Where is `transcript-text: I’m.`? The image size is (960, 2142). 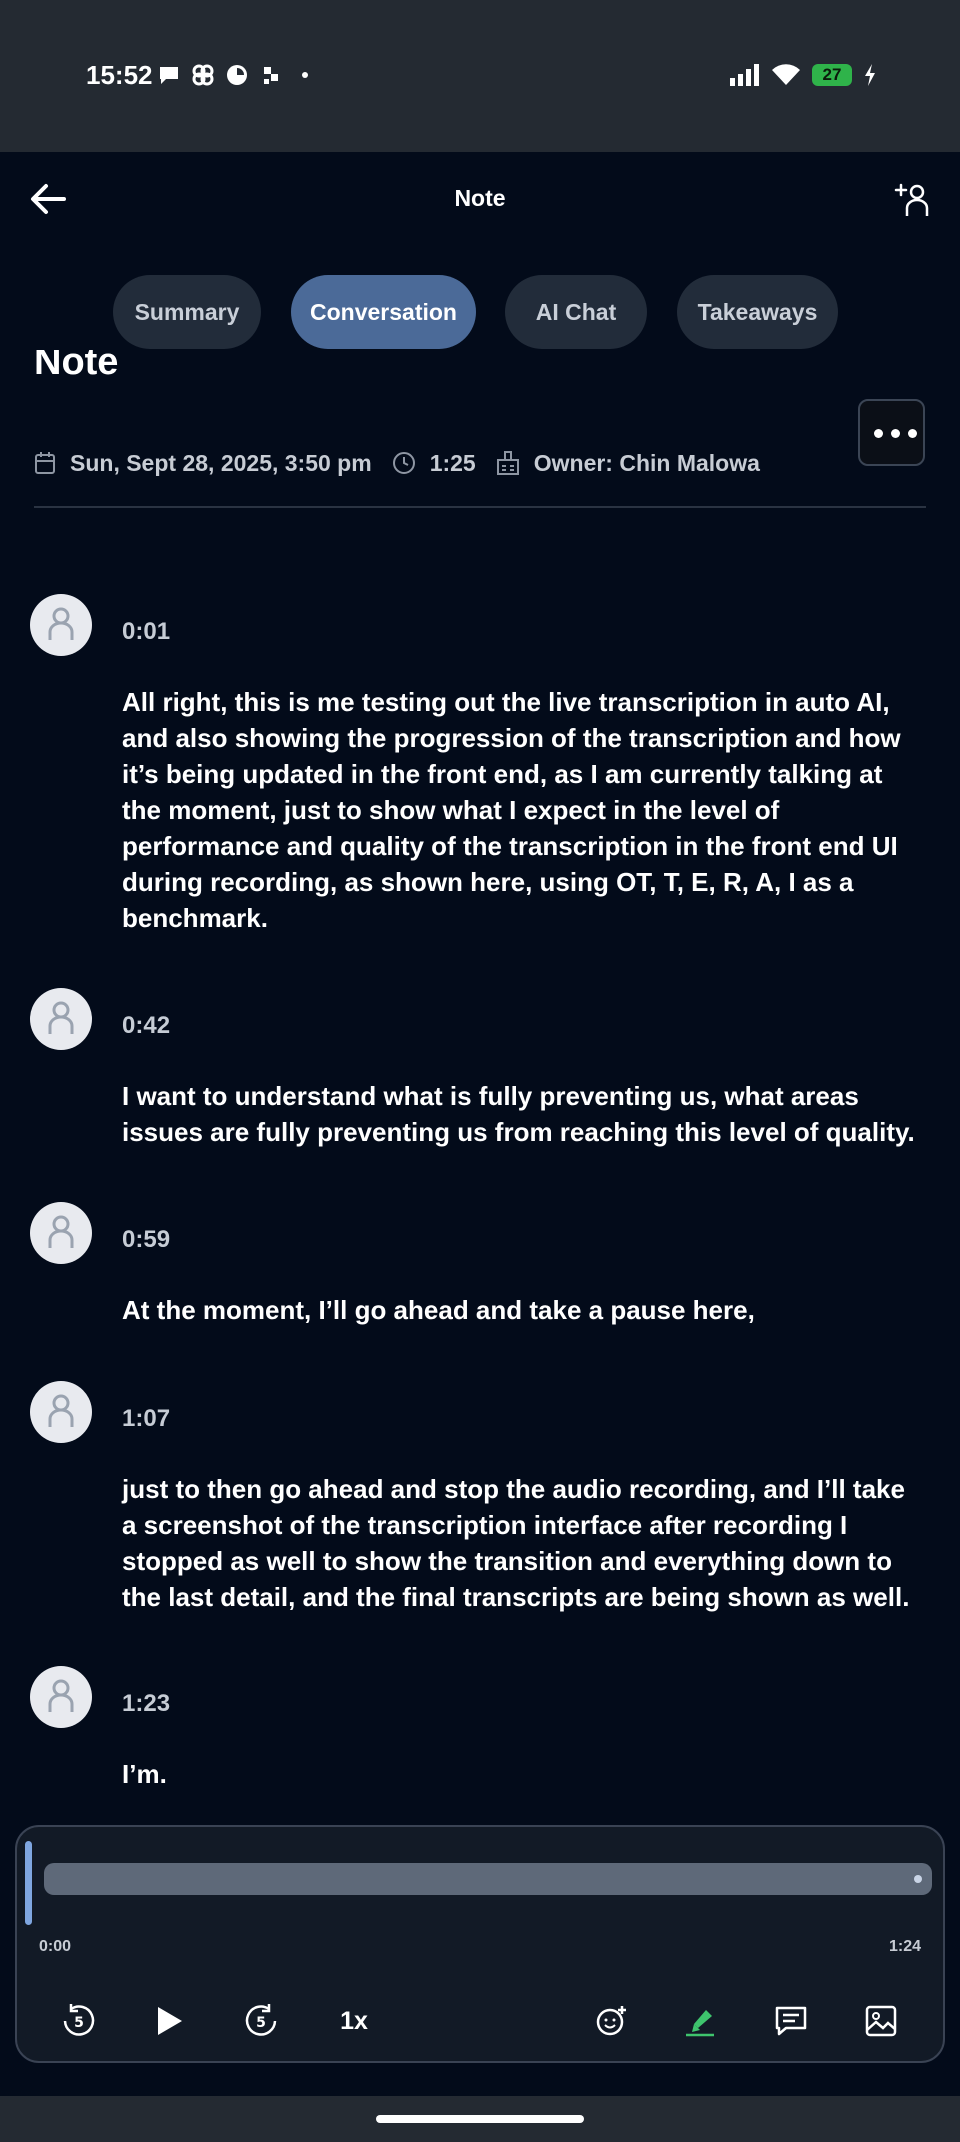
transcript-text: I’m. is located at coordinates (144, 1774).